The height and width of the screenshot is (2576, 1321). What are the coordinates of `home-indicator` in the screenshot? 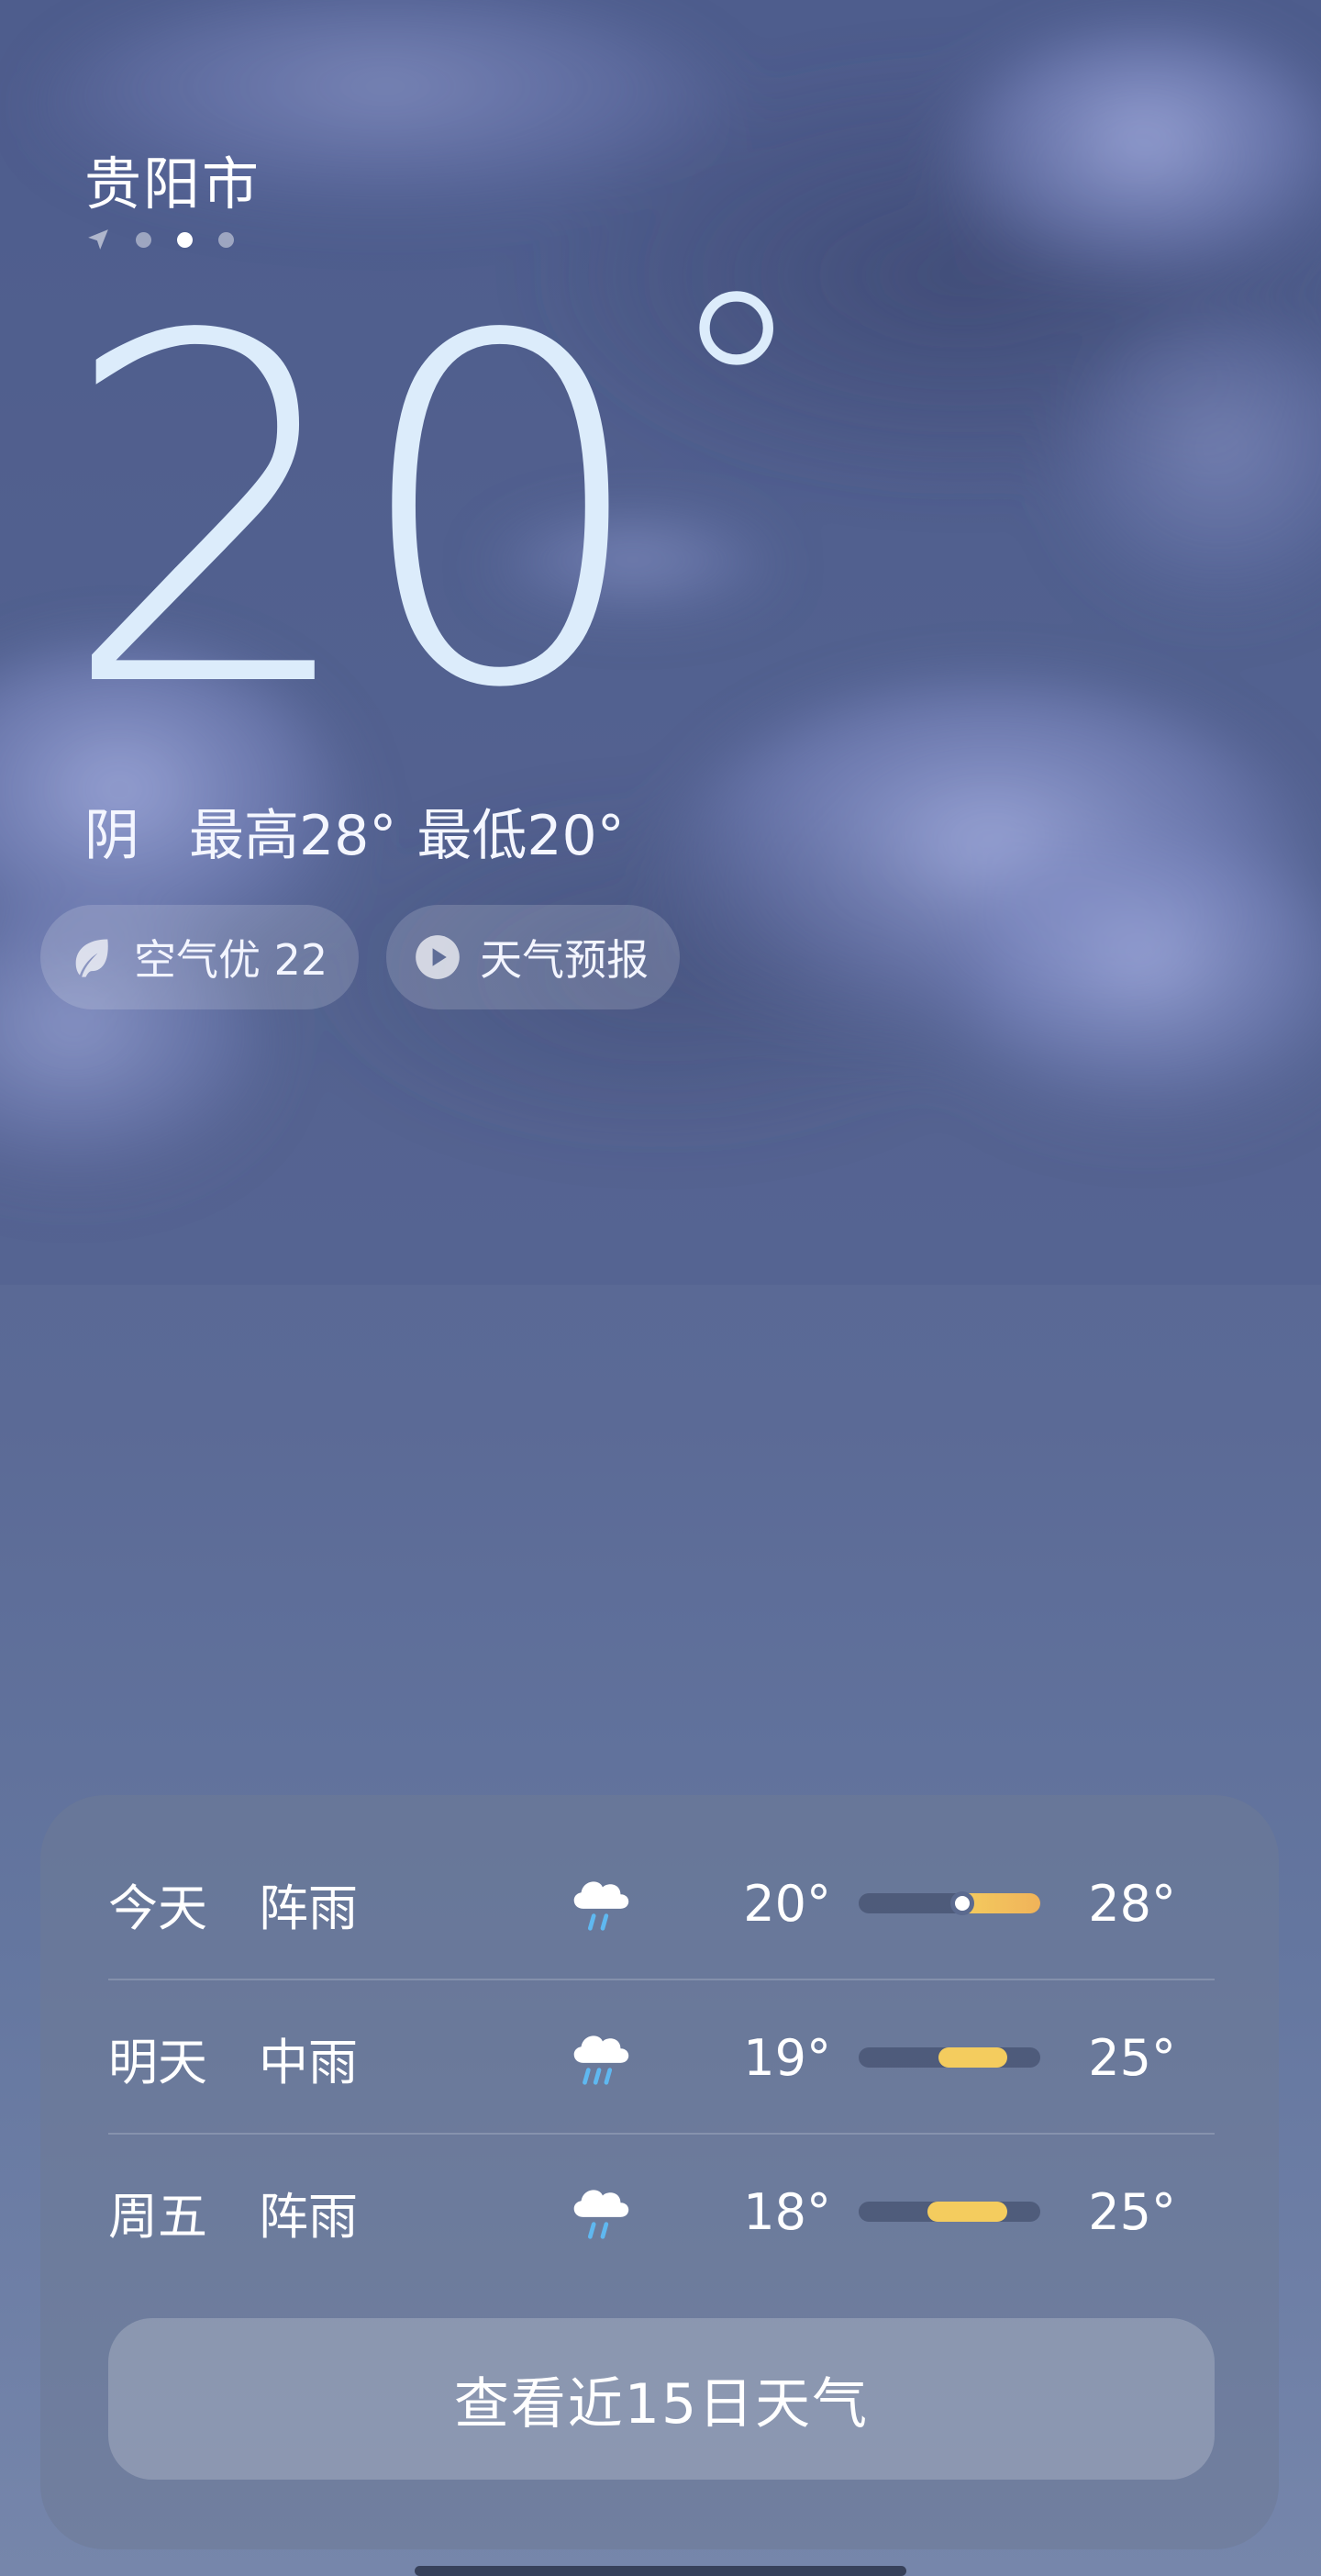 It's located at (660, 2571).